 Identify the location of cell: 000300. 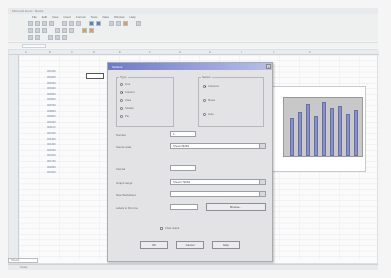
(51, 83).